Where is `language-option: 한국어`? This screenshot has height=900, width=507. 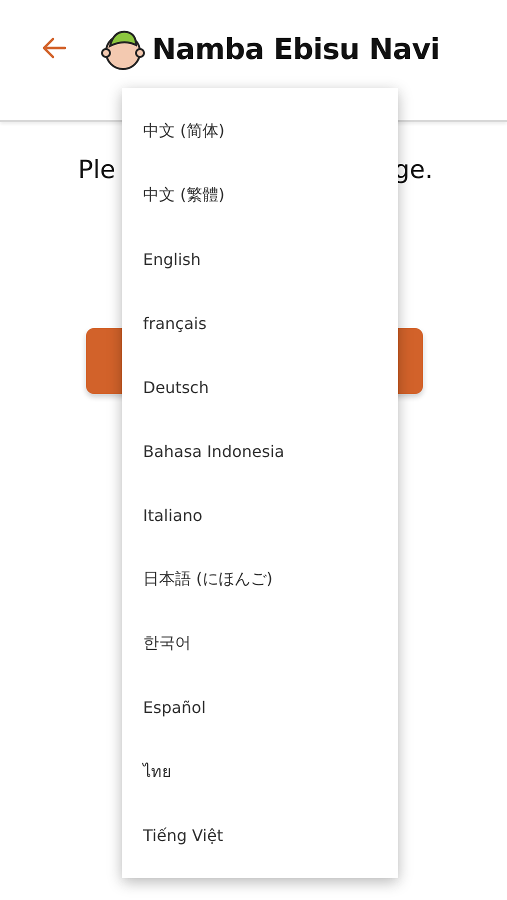 language-option: 한국어 is located at coordinates (260, 643).